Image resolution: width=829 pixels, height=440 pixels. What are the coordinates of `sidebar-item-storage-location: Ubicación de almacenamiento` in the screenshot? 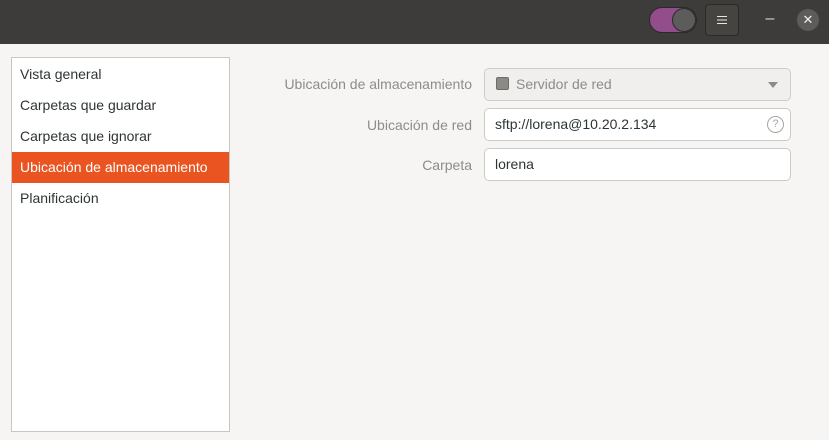 It's located at (120, 167).